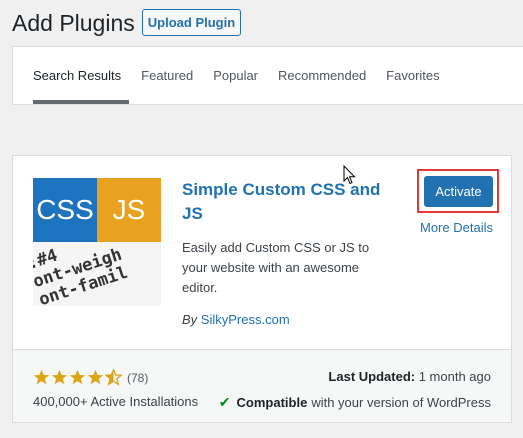 This screenshot has height=438, width=523. Describe the element at coordinates (322, 75) in the screenshot. I see `tab-recommended: Recommended` at that location.